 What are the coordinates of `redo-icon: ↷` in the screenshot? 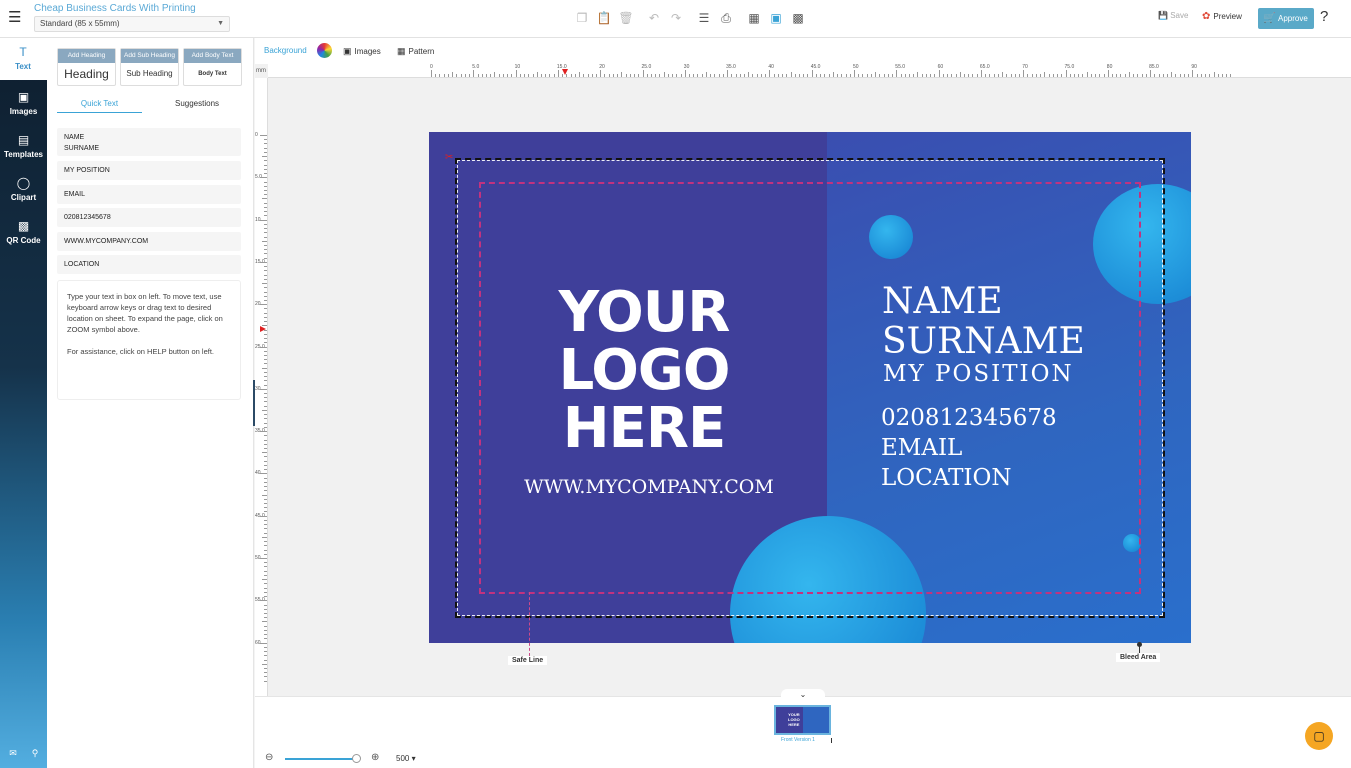 It's located at (676, 18).